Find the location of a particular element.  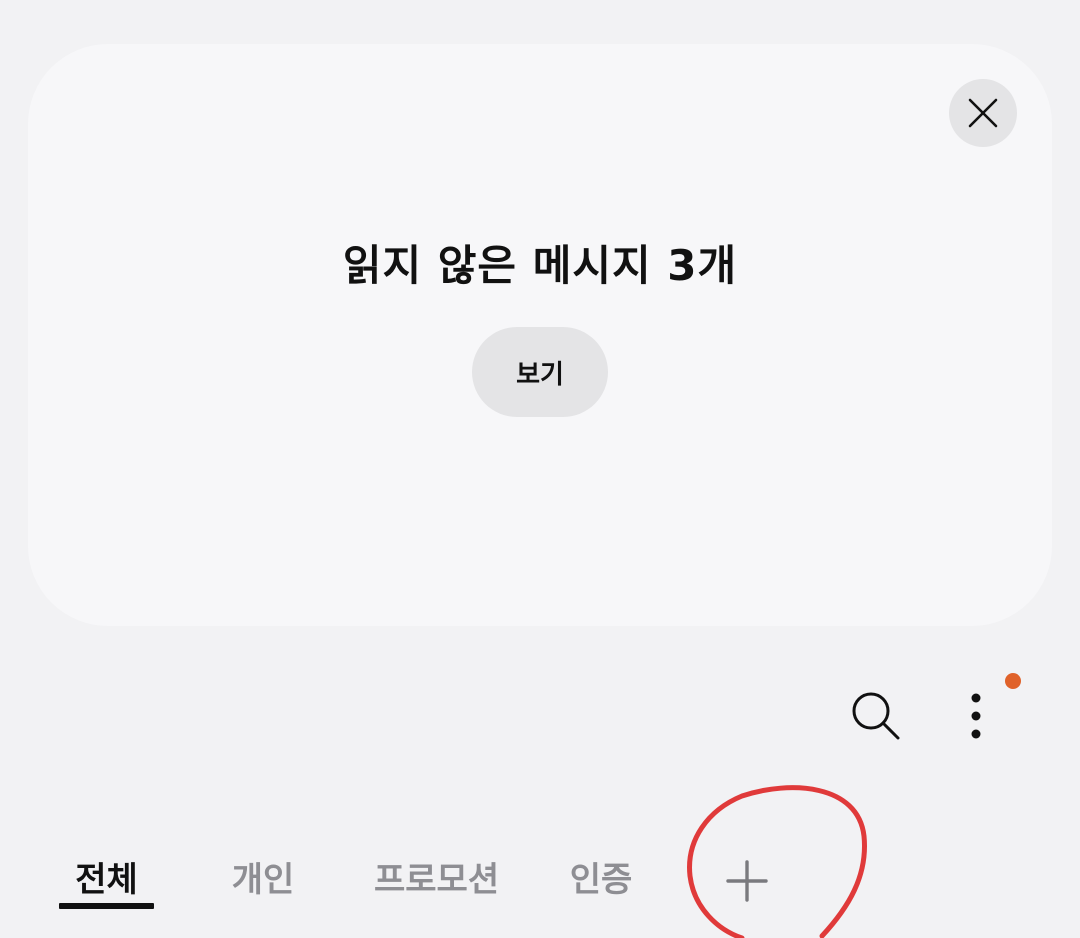

active-tab-indicator is located at coordinates (106, 906).